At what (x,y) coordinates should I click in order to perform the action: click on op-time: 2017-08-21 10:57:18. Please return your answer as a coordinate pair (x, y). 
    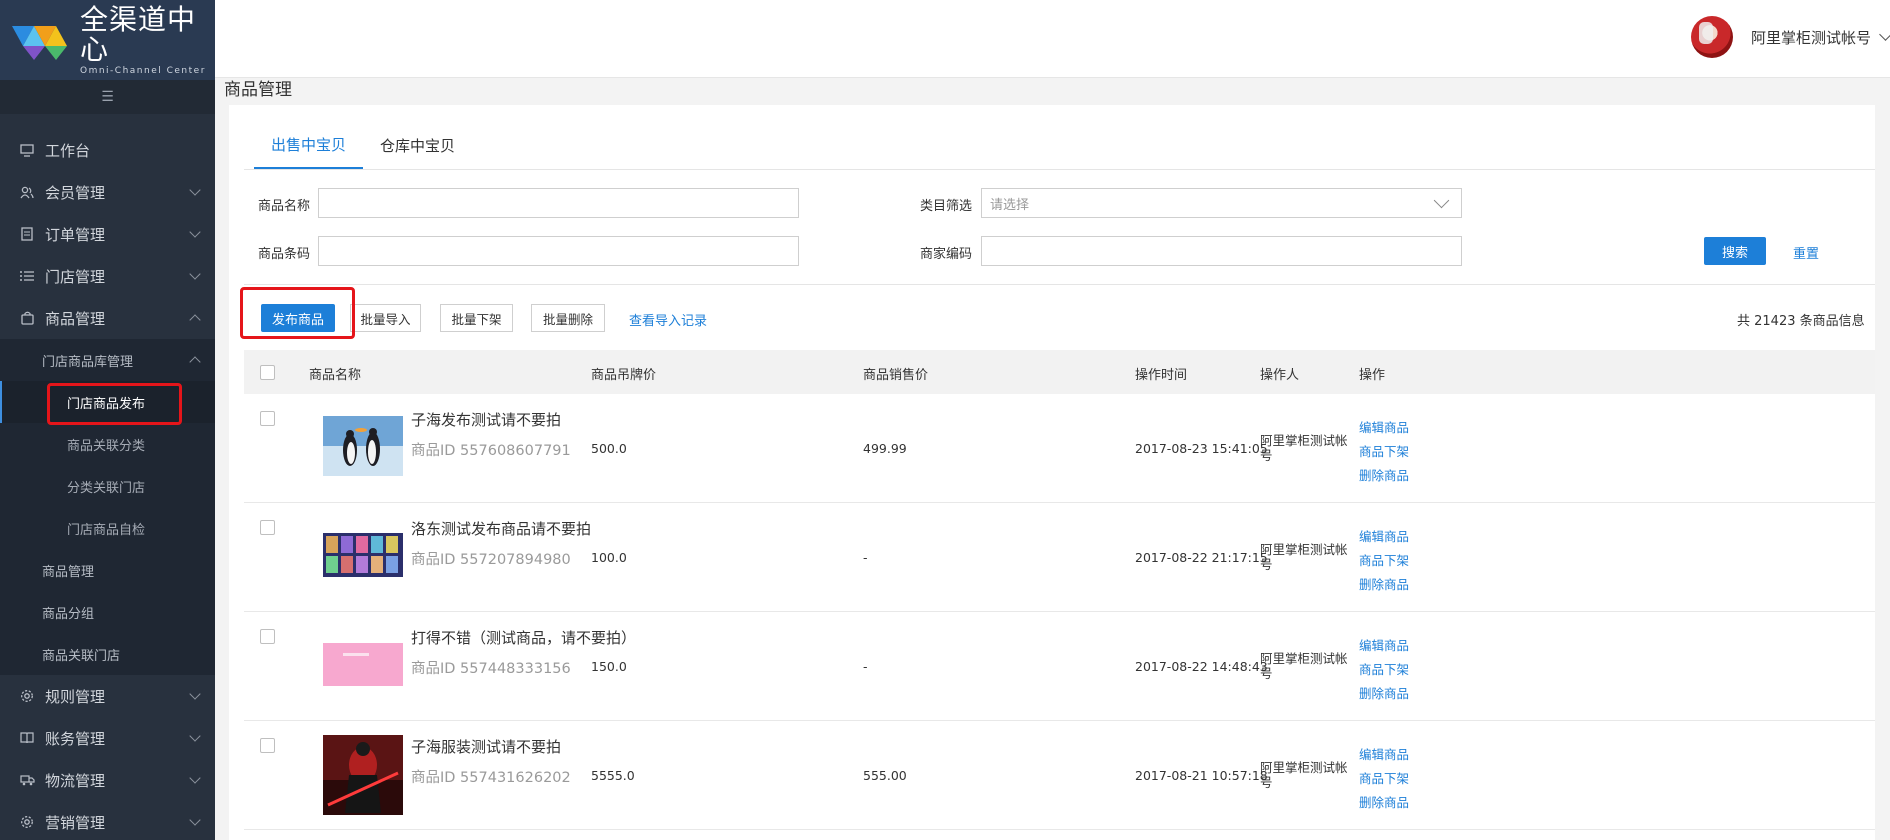
    Looking at the image, I should click on (1201, 775).